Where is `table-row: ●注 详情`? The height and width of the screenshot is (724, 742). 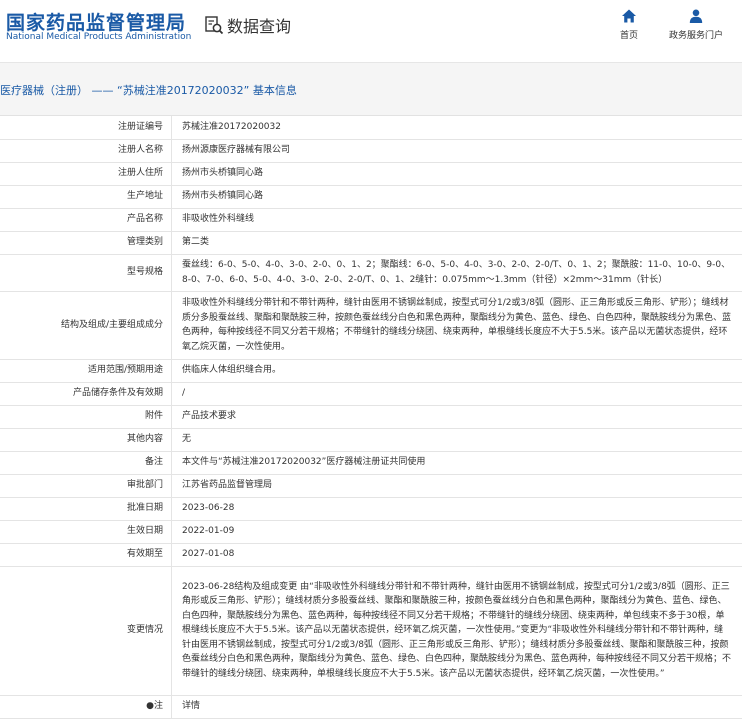
table-row: ●注 详情 is located at coordinates (371, 707).